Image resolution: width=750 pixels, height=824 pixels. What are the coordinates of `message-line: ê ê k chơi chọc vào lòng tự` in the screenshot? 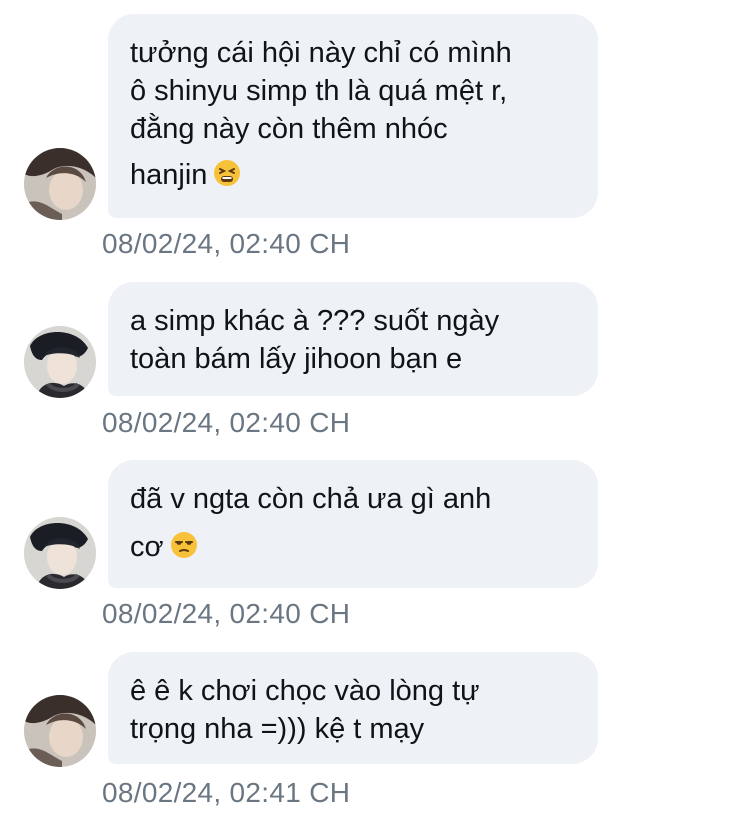 It's located at (305, 691).